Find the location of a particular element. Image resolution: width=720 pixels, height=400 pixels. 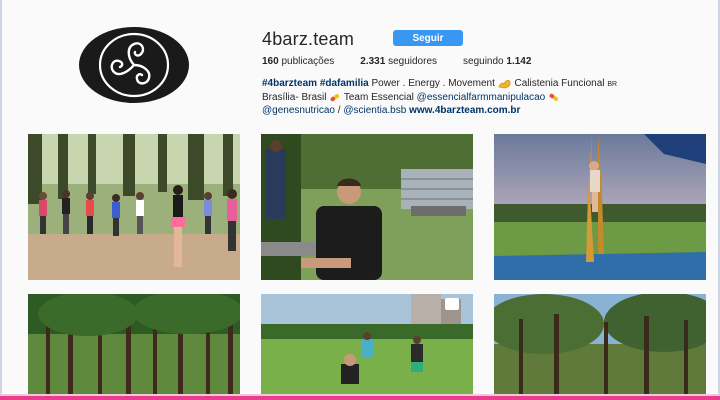

posts-label: publicações is located at coordinates (308, 61).